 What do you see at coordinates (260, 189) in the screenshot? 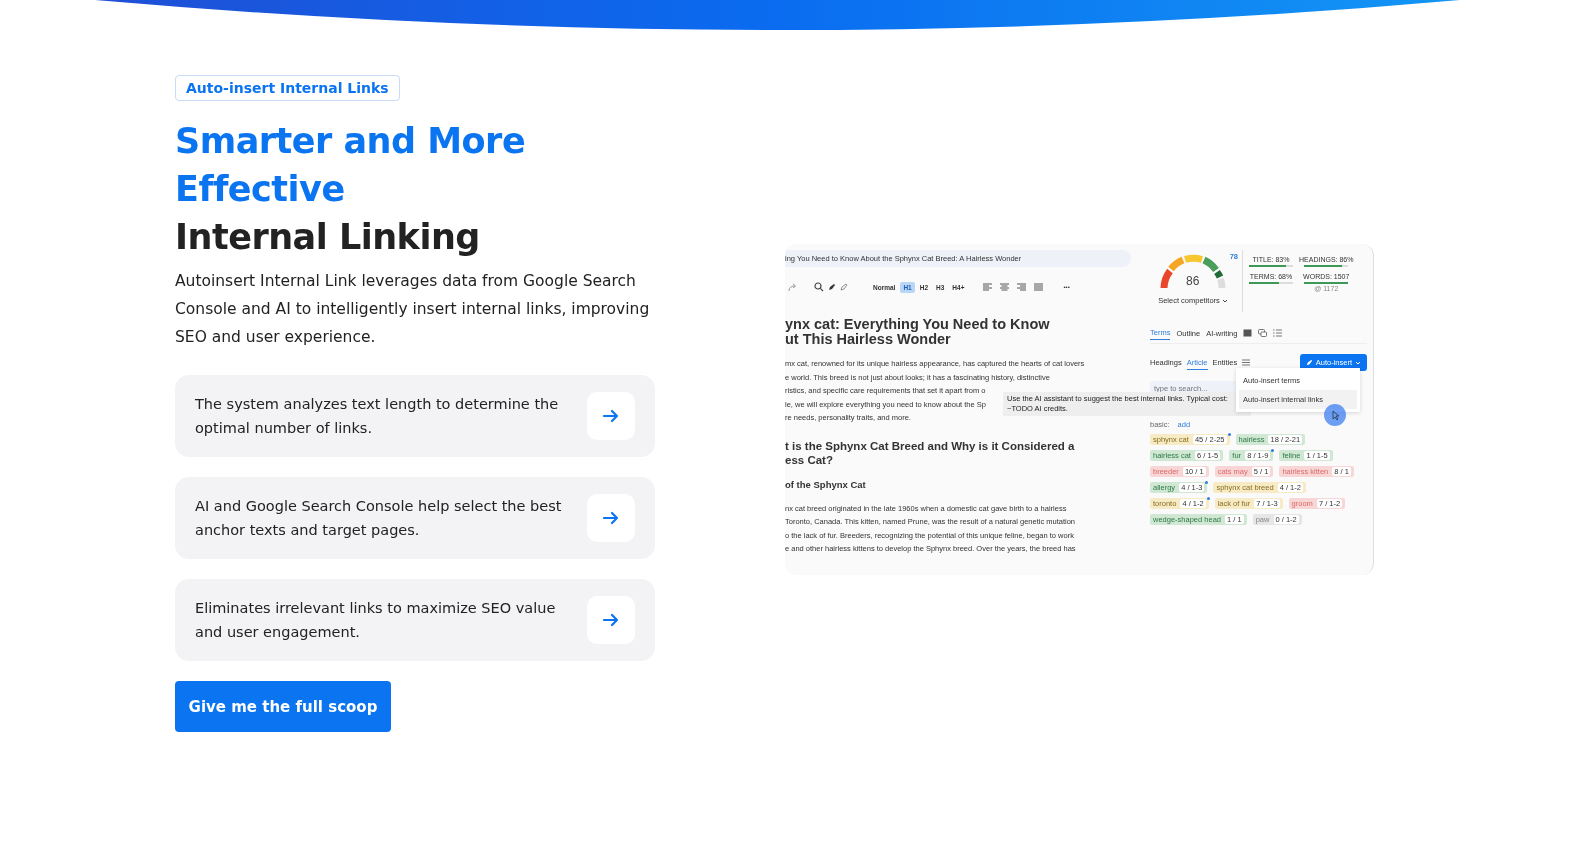
I see `headline-line: Effective` at bounding box center [260, 189].